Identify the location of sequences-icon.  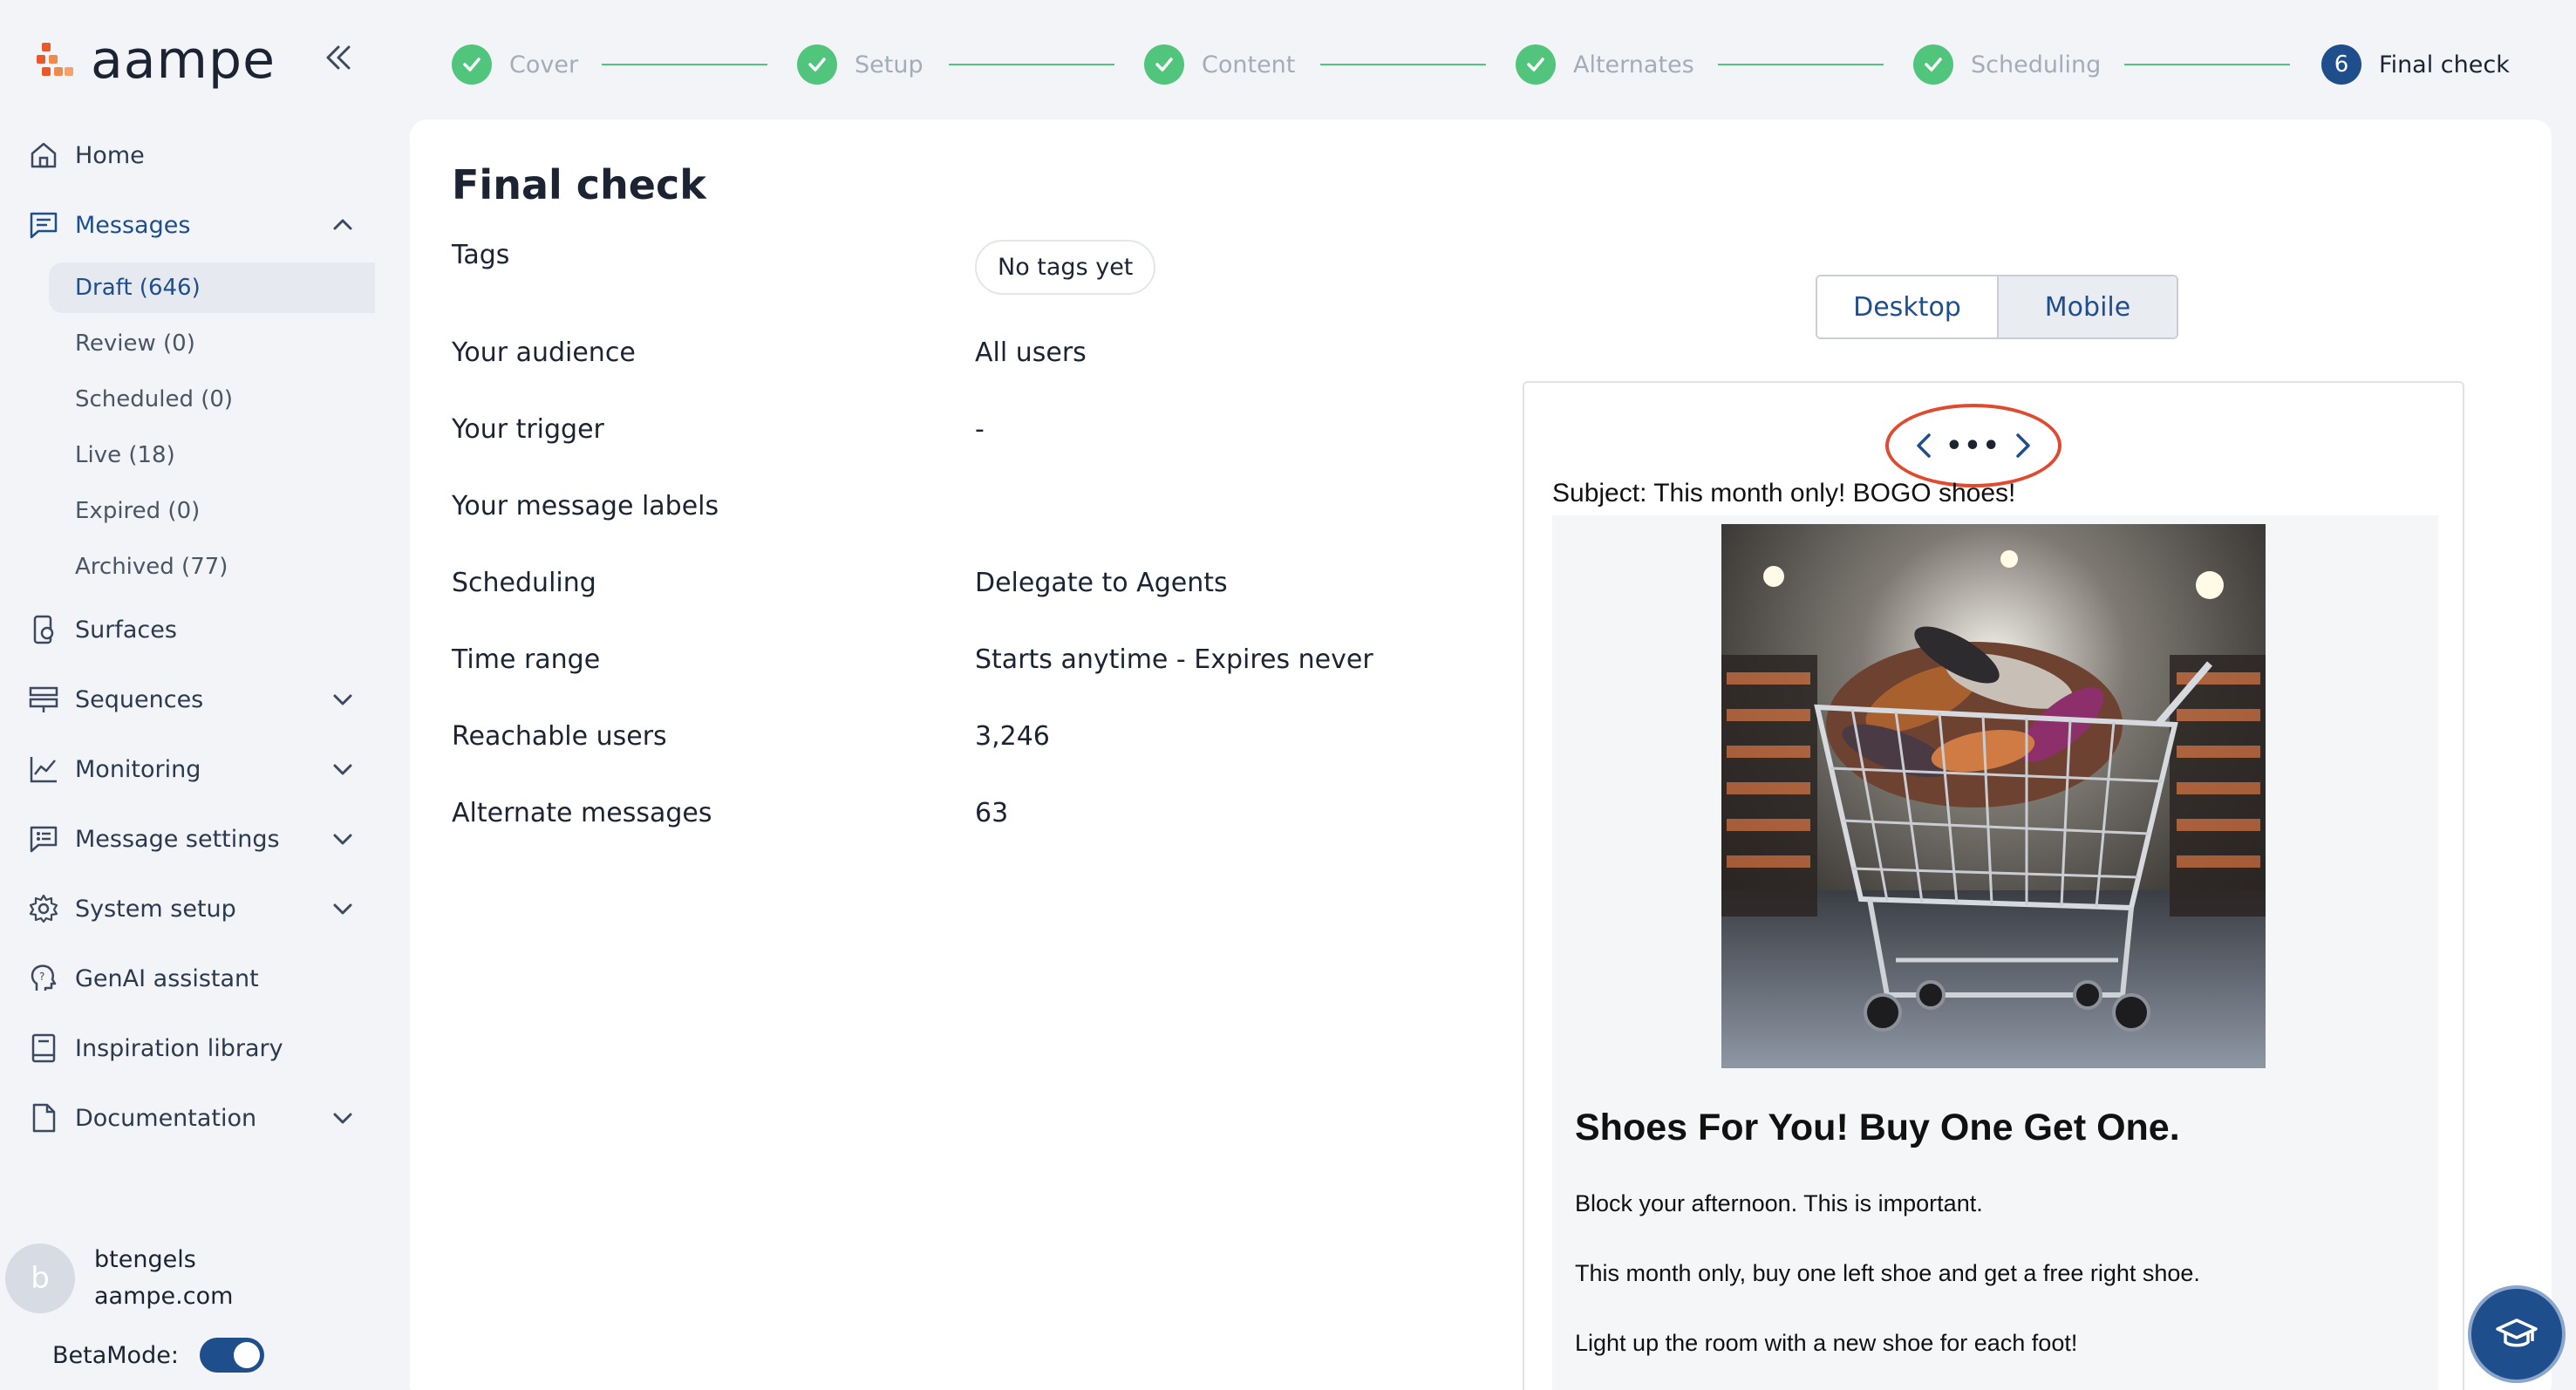
(43, 699).